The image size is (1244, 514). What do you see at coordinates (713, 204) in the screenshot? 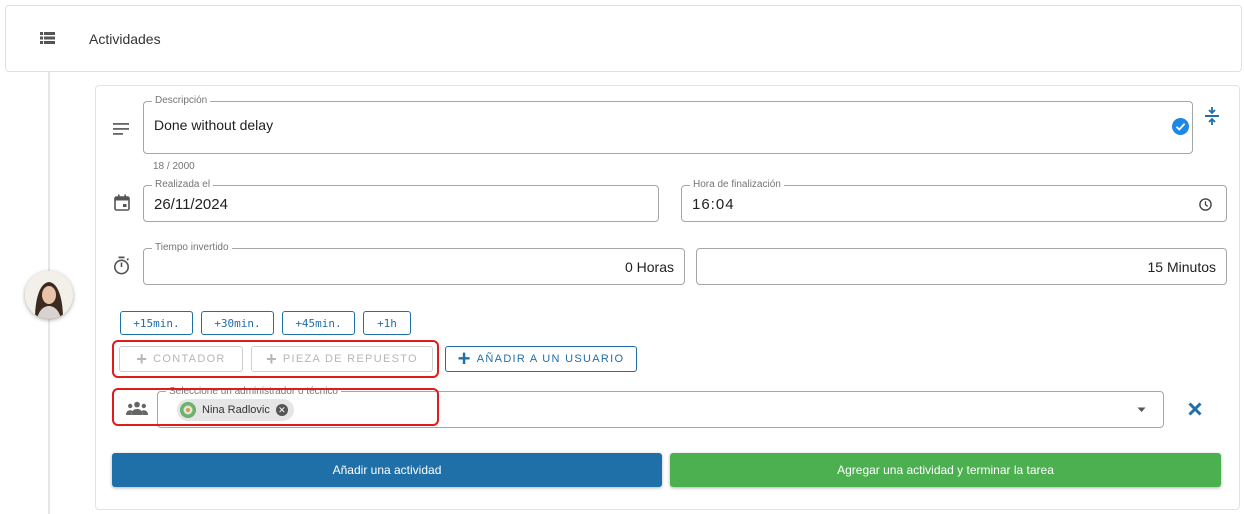
I see `end-time-value: 16:04` at bounding box center [713, 204].